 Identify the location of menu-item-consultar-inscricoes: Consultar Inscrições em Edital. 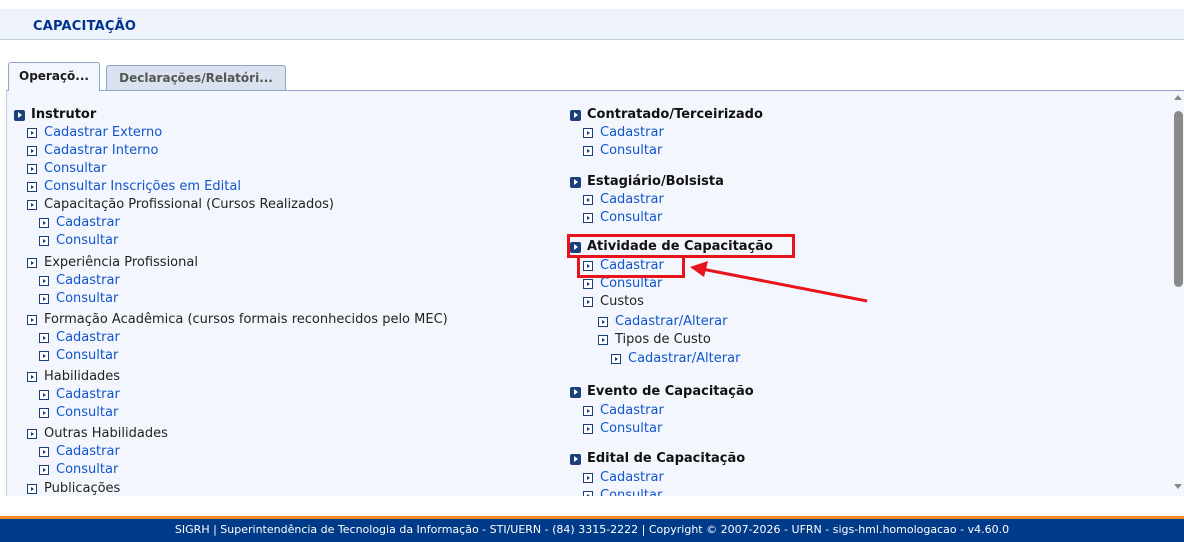
(134, 187).